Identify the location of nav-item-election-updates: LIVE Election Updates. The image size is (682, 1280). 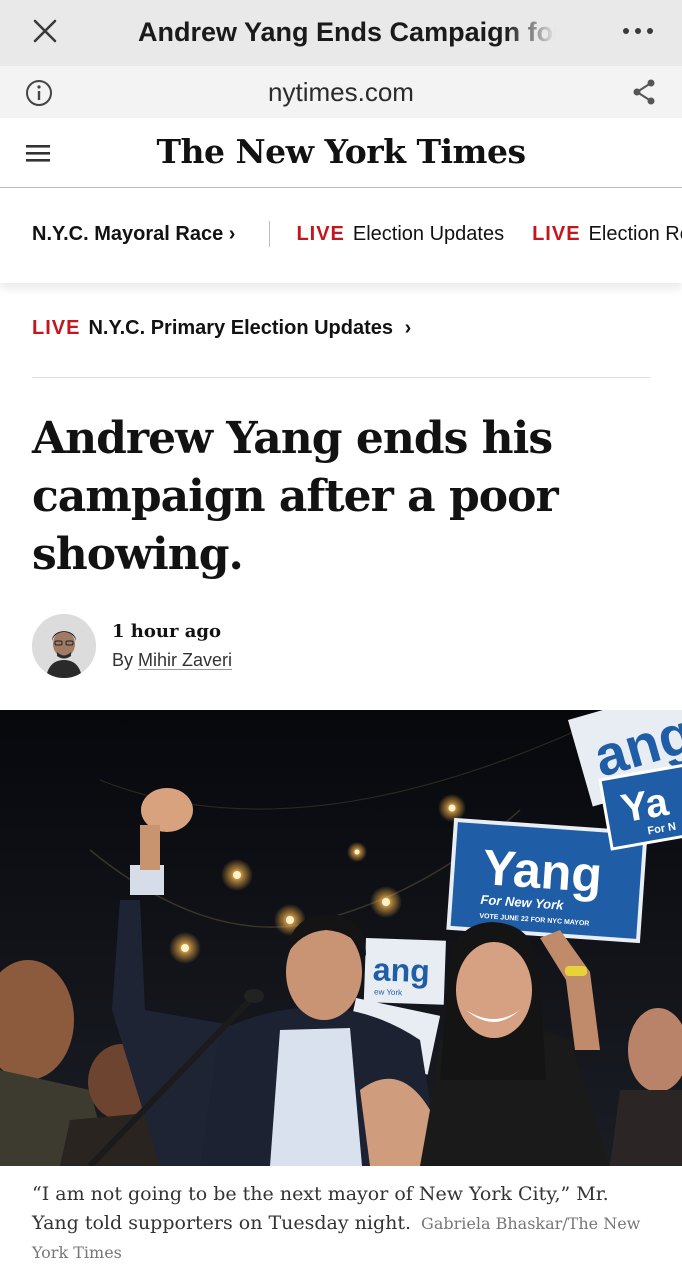
(400, 234).